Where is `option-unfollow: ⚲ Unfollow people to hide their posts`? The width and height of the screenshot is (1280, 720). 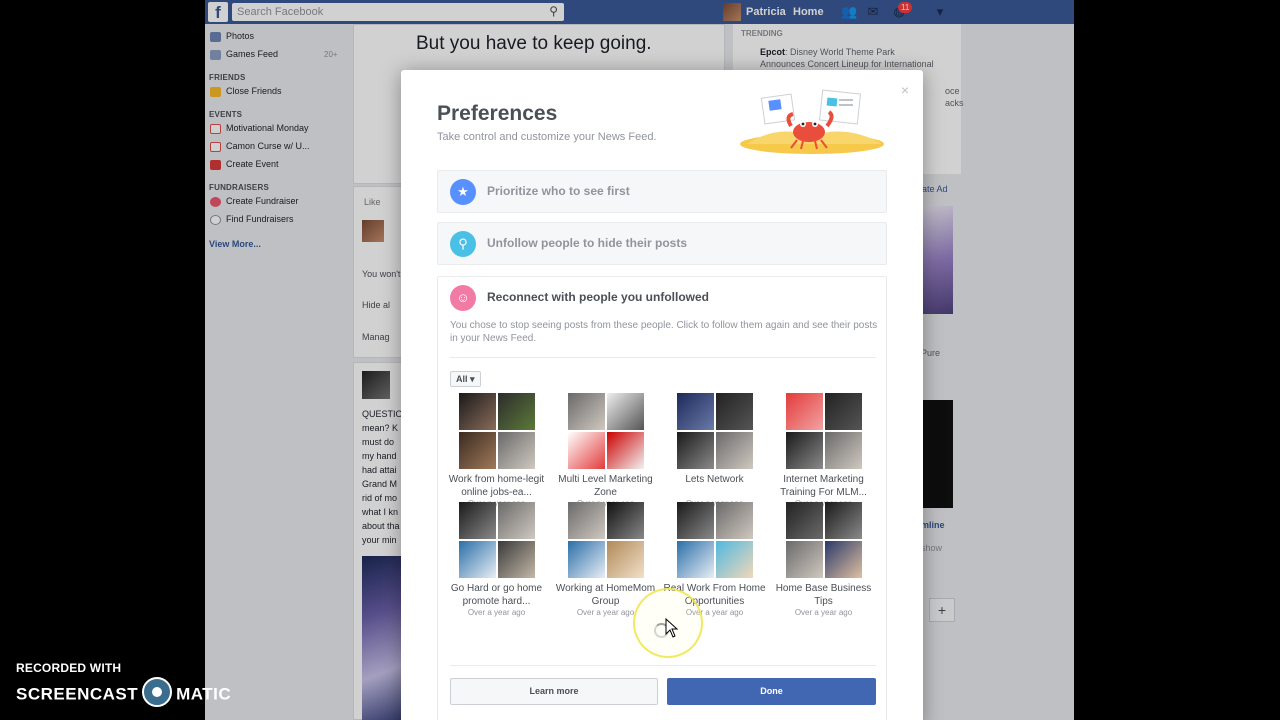
option-unfollow: ⚲ Unfollow people to hide their posts is located at coordinates (662, 243).